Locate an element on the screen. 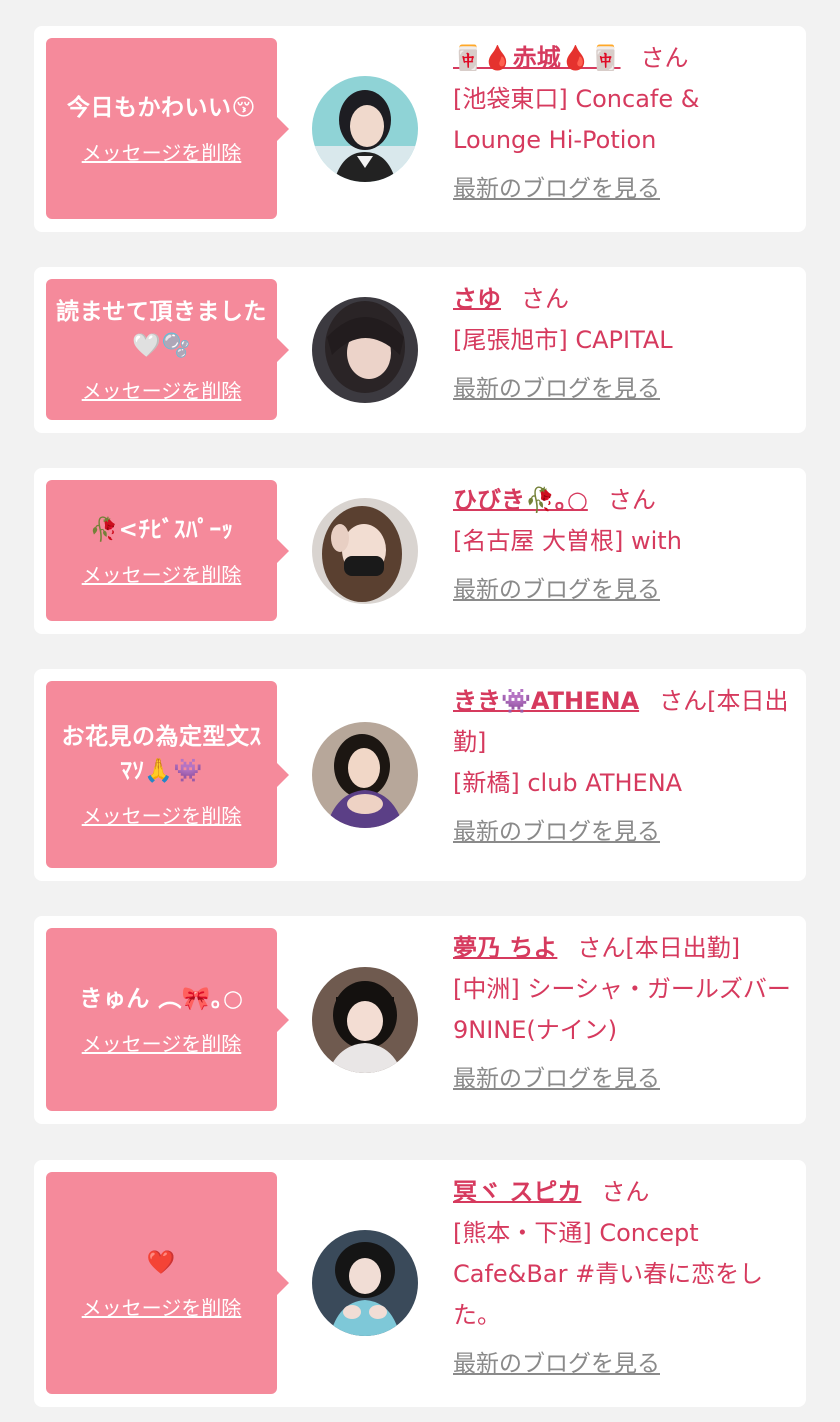 This screenshot has width=840, height=1422. message-text: 🥀<ﾁﾋﾞｽﾊﾟｰｯ is located at coordinates (161, 530).